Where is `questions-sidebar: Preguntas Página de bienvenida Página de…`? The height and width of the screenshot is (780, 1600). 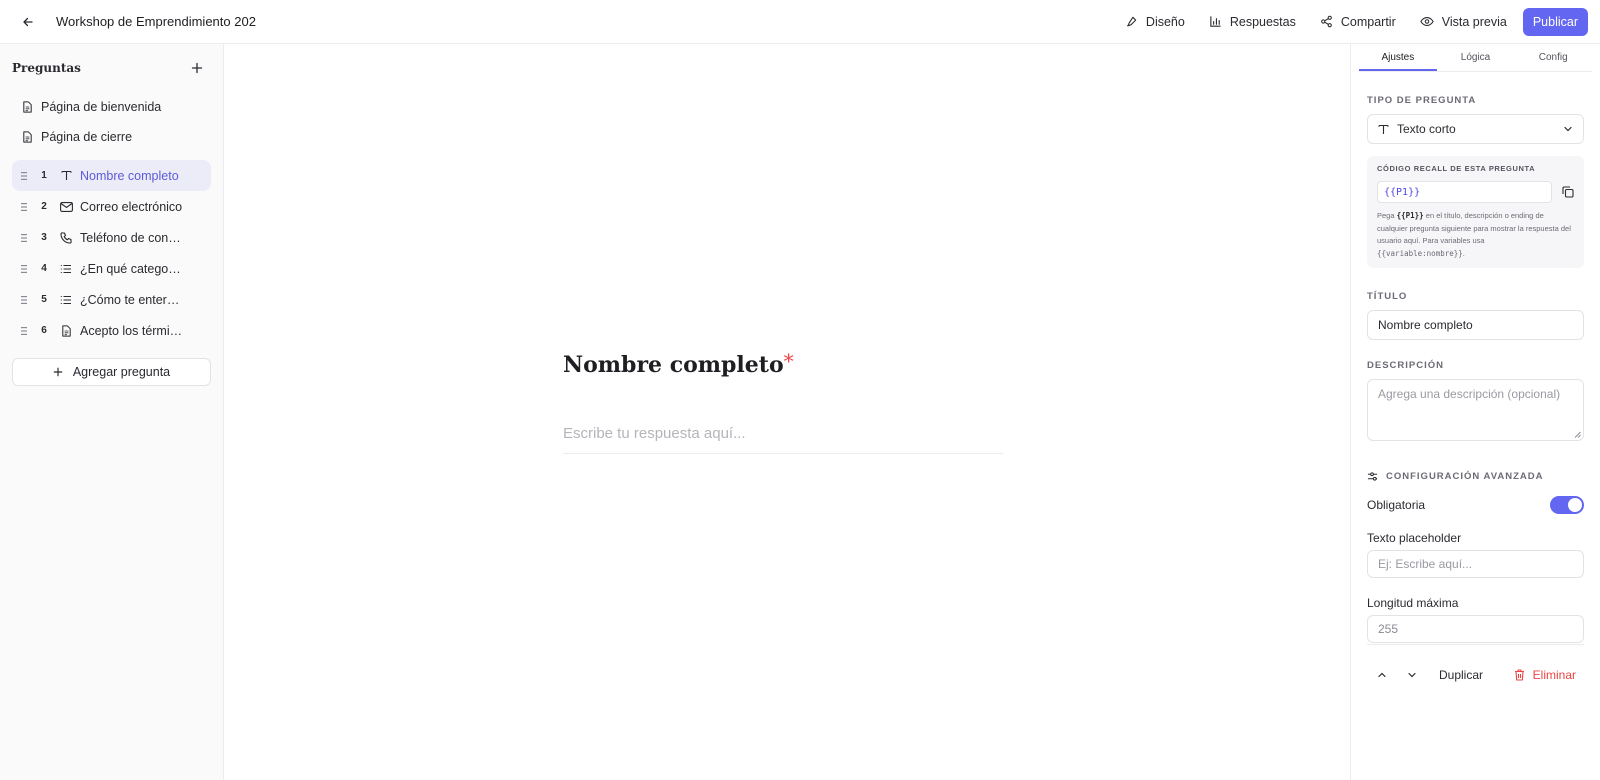
questions-sidebar: Preguntas Página de bienvenida Página de… is located at coordinates (112, 412).